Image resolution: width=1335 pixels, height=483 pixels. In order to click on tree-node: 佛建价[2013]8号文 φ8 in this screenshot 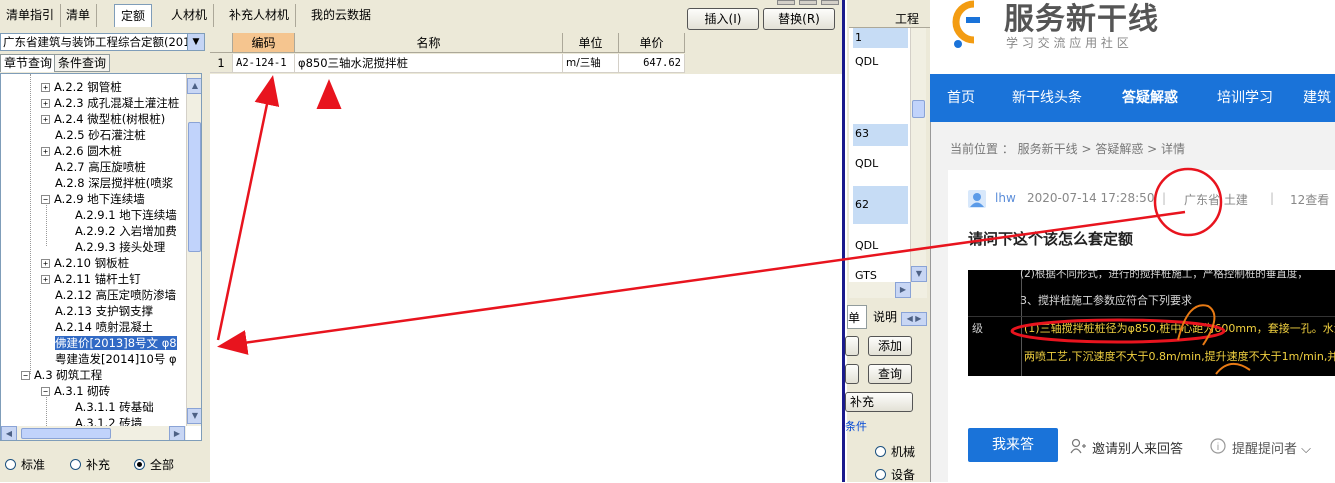, I will do `click(116, 343)`.